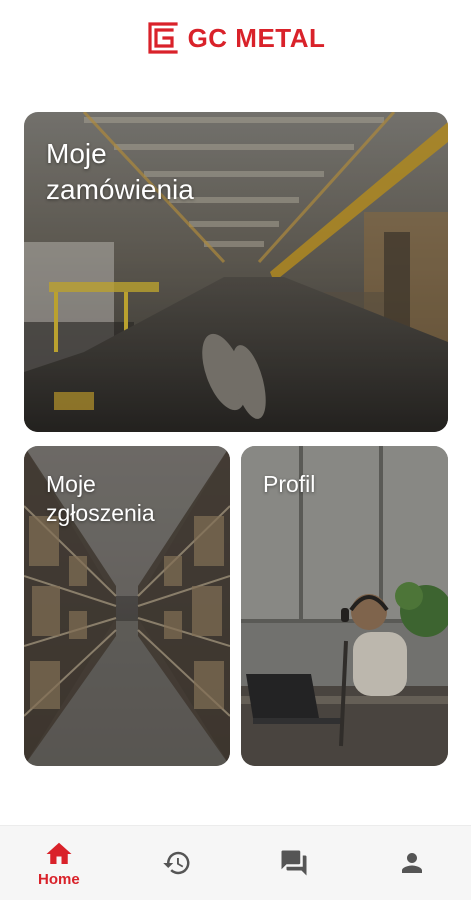 Image resolution: width=471 pixels, height=900 pixels. Describe the element at coordinates (289, 484) in the screenshot. I see `tile-profile-label: Profil` at that location.